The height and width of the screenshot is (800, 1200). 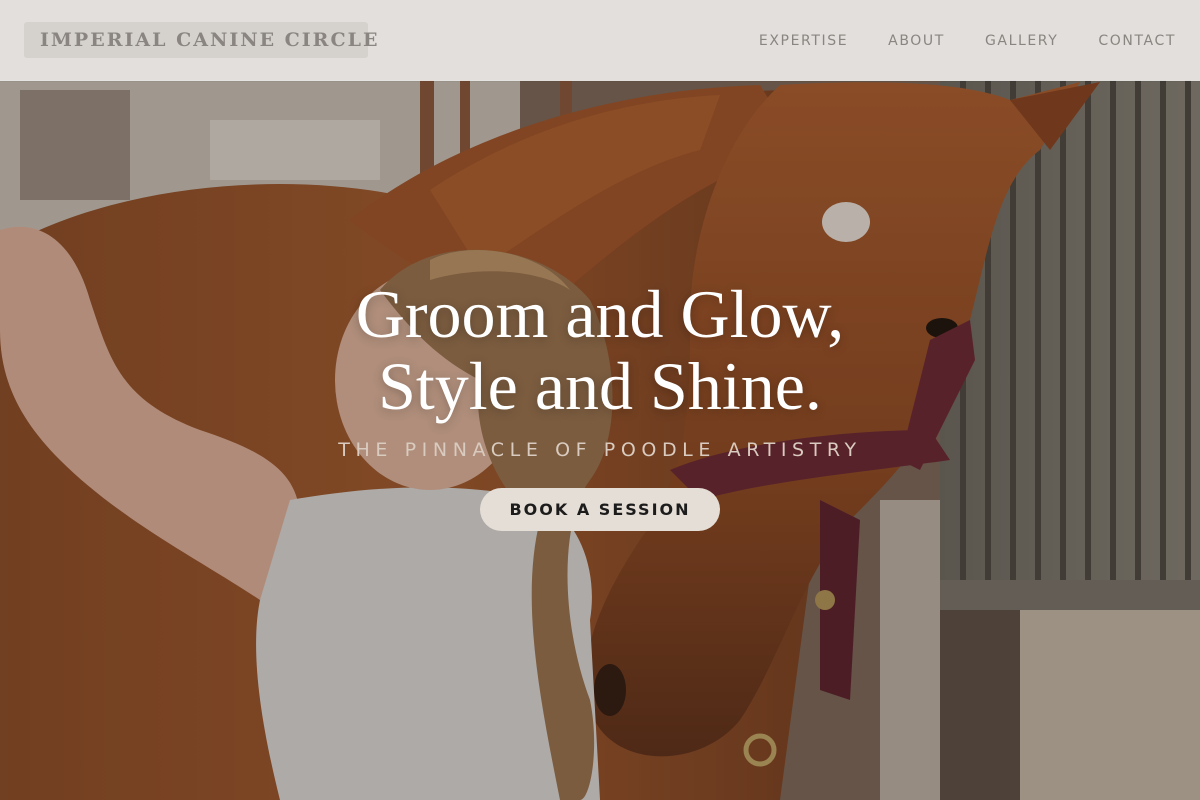 I want to click on book-session-button: BOOK A SESSION, so click(x=600, y=509).